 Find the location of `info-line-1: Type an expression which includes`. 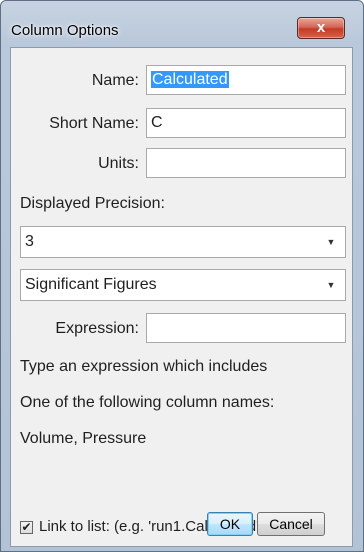

info-line-1: Type an expression which includes is located at coordinates (144, 366).